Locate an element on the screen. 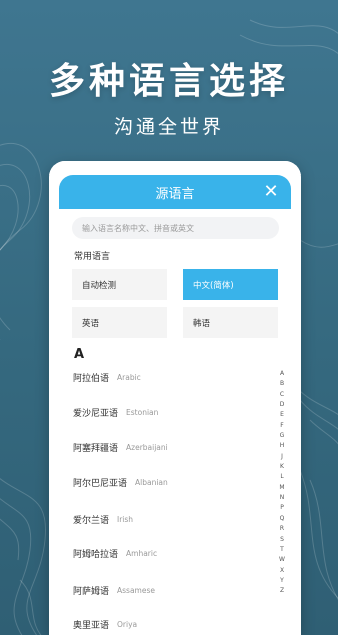 The height and width of the screenshot is (635, 338). index-letter: Y is located at coordinates (282, 581).